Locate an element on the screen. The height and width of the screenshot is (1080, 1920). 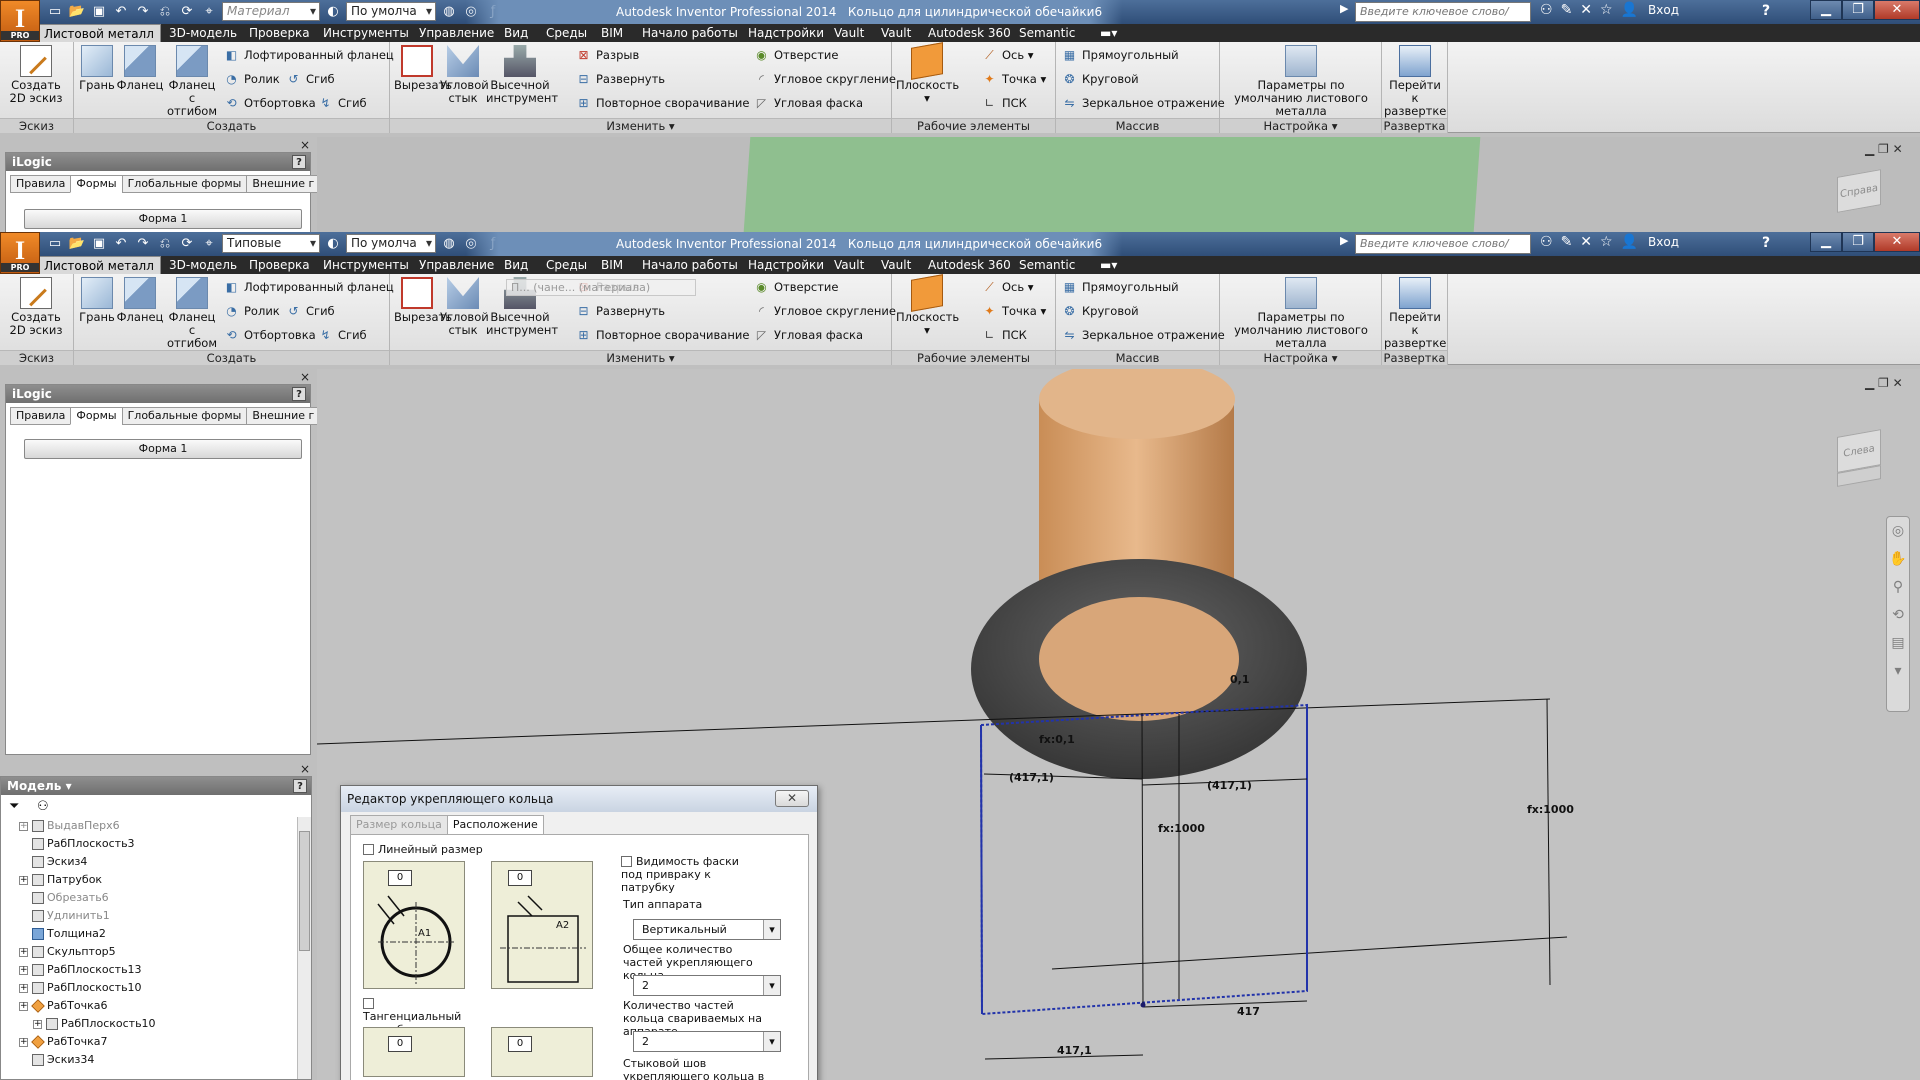
modify-group-label: Изменить ▾ is located at coordinates (640, 125).